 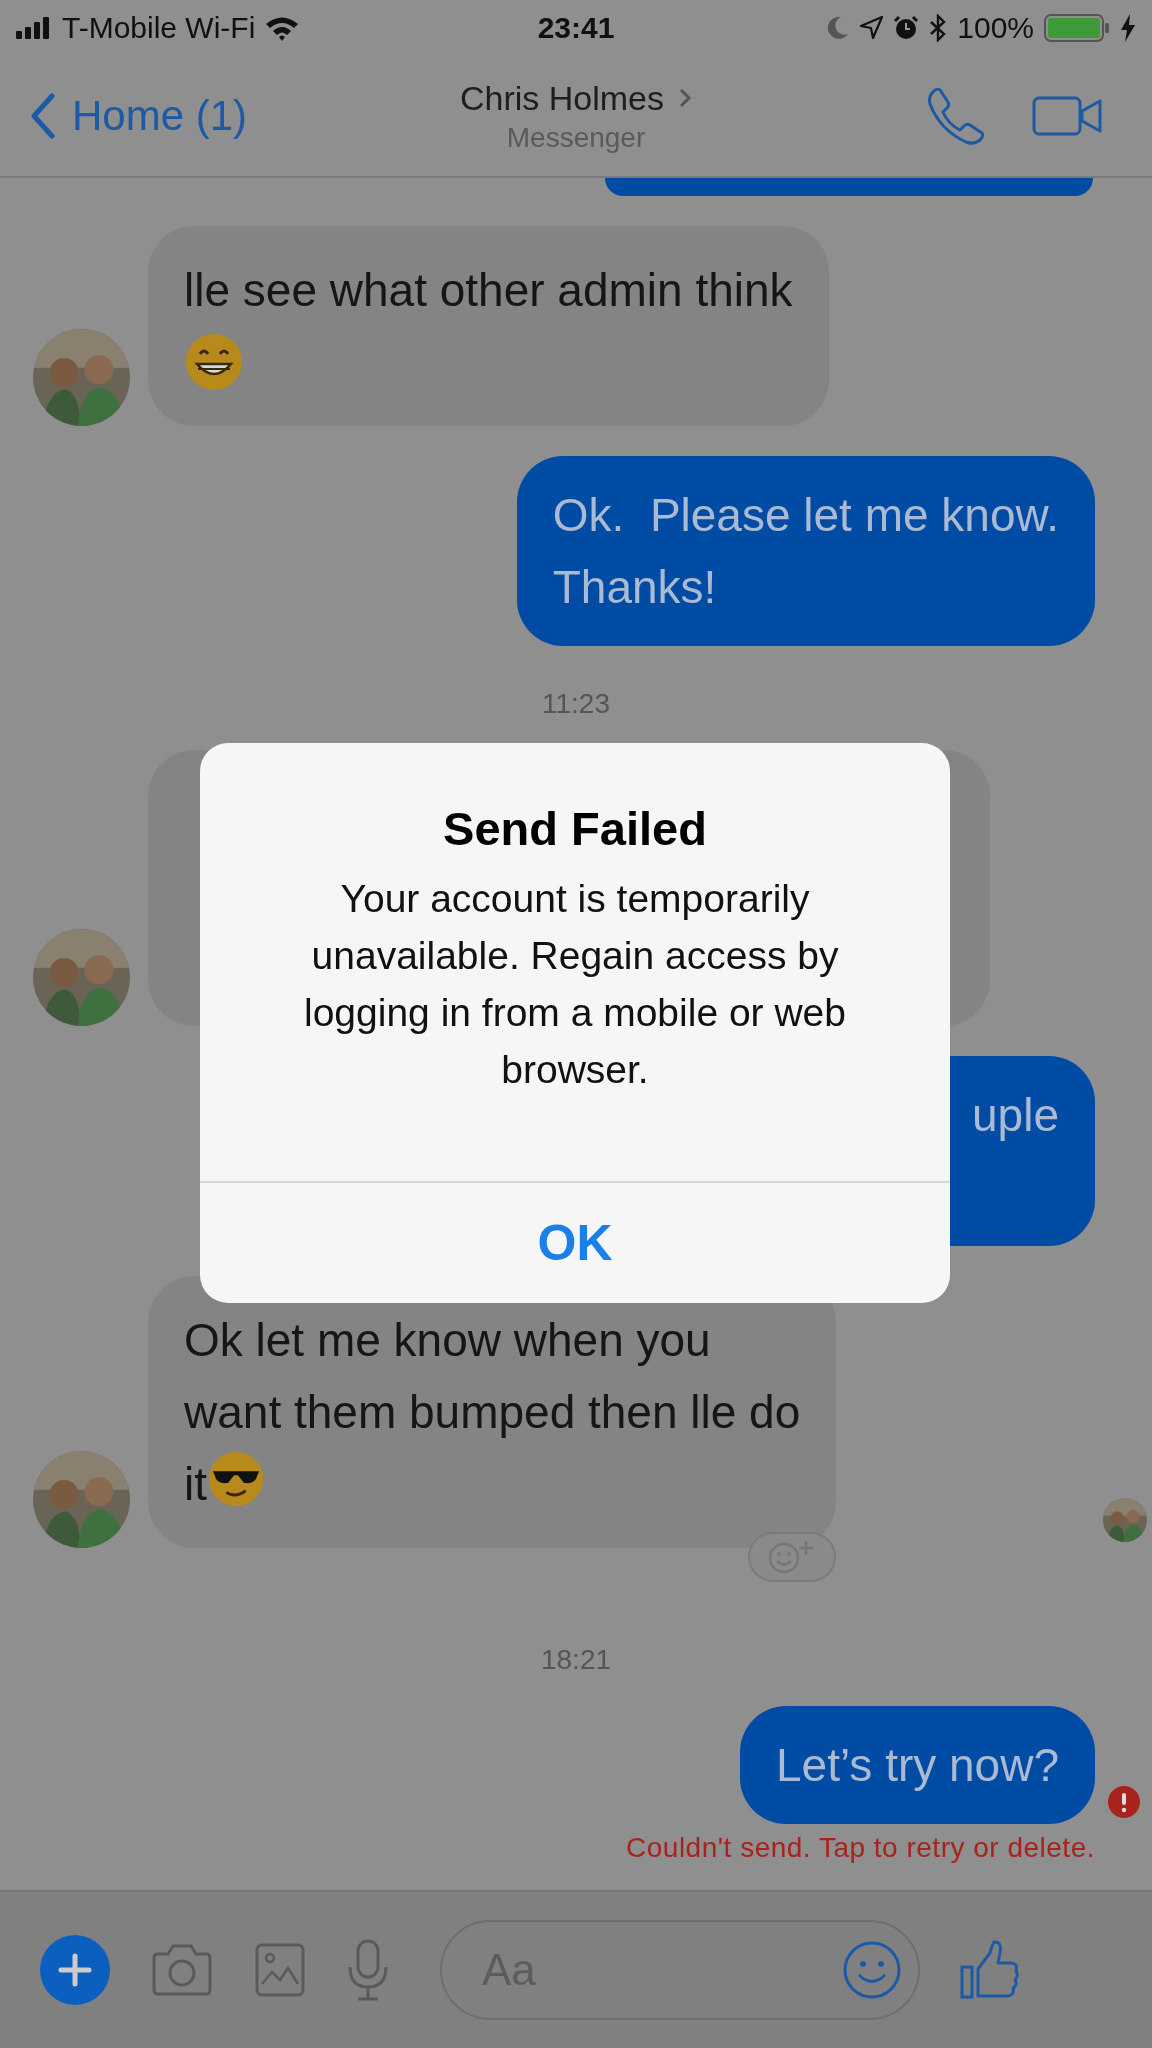 What do you see at coordinates (838, 28) in the screenshot?
I see `moon-icon` at bounding box center [838, 28].